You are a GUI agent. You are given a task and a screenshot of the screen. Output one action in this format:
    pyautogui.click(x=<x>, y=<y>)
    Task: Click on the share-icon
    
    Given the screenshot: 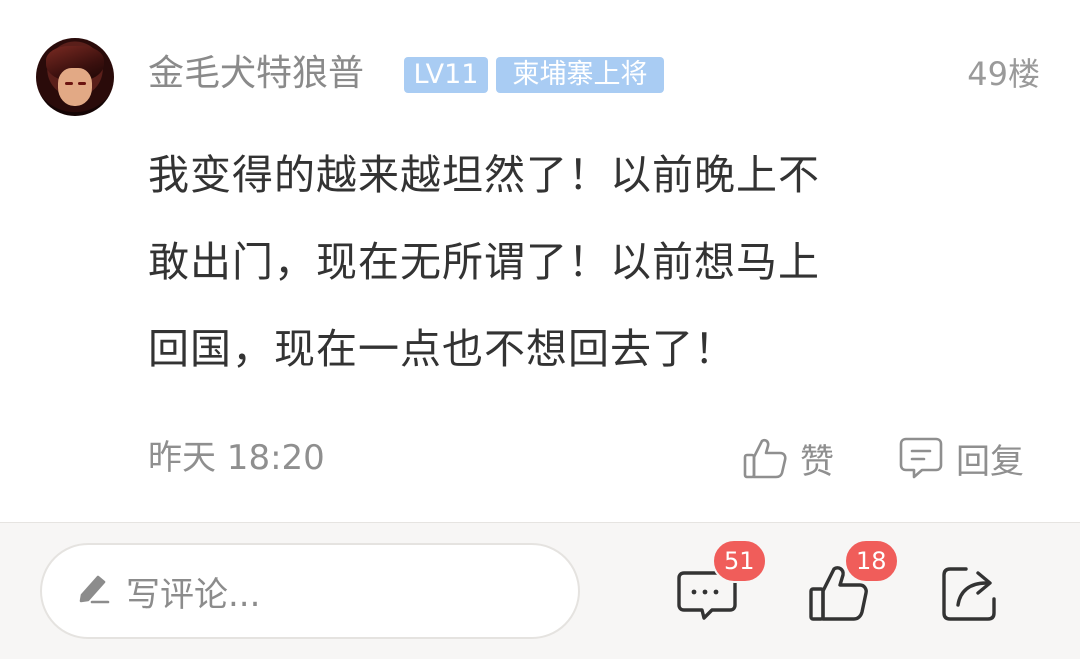 What is the action you would take?
    pyautogui.click(x=971, y=592)
    